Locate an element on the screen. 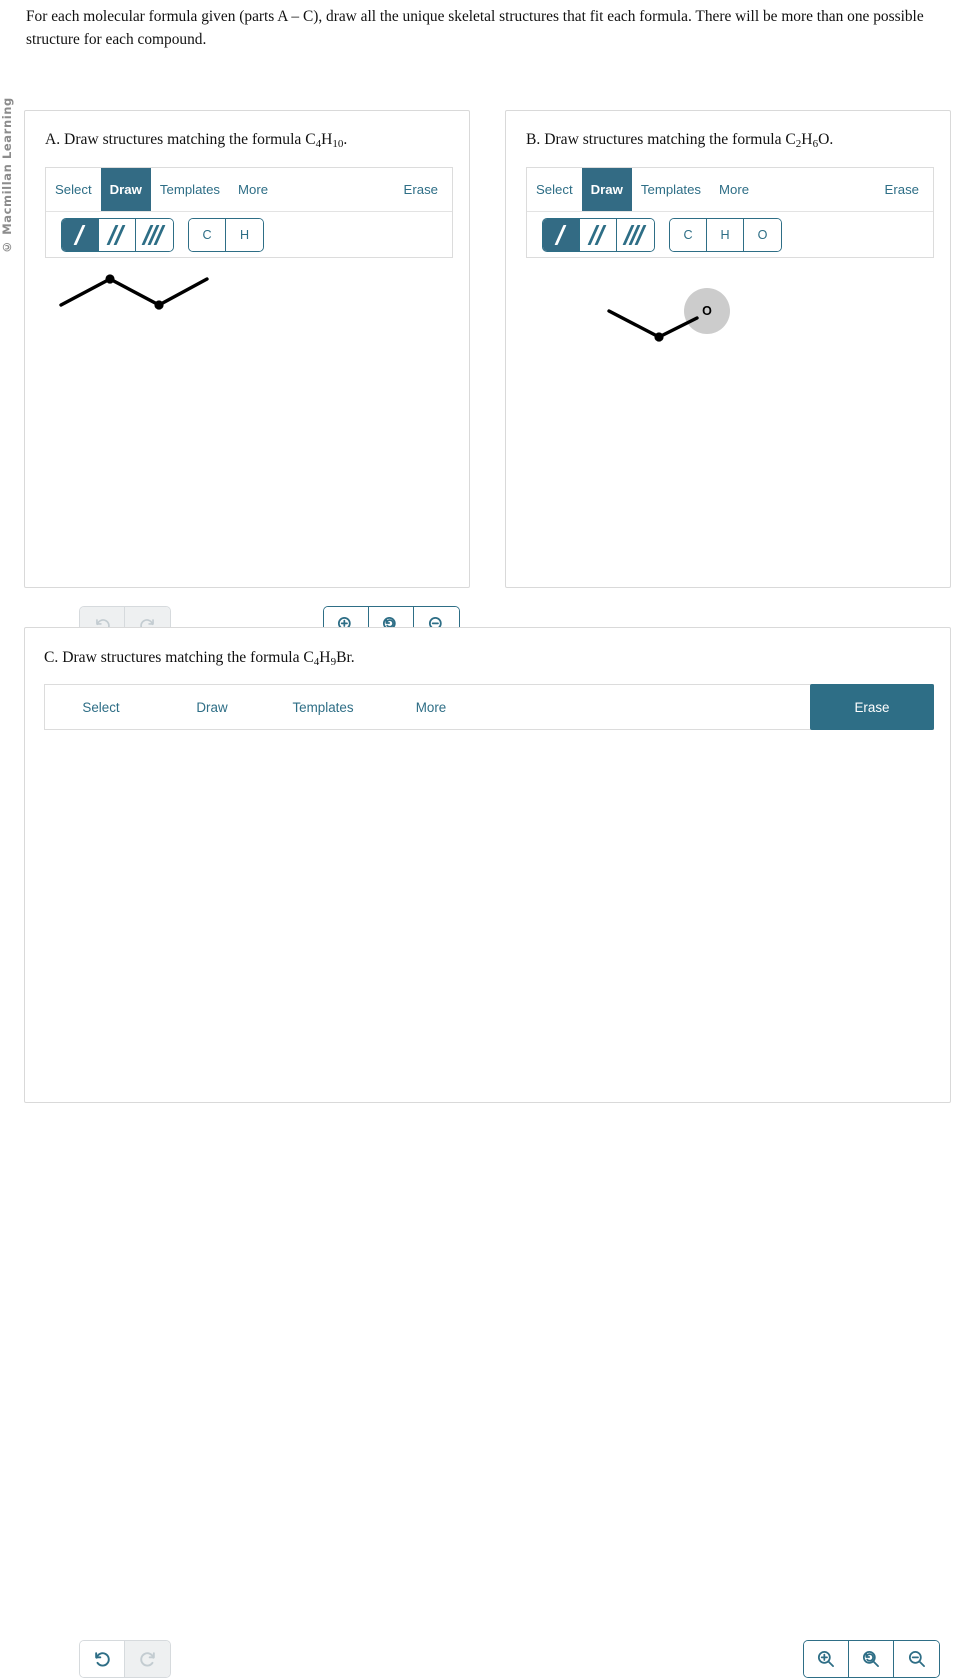 Image resolution: width=960 pixels, height=1678 pixels. redo-icon is located at coordinates (147, 1659).